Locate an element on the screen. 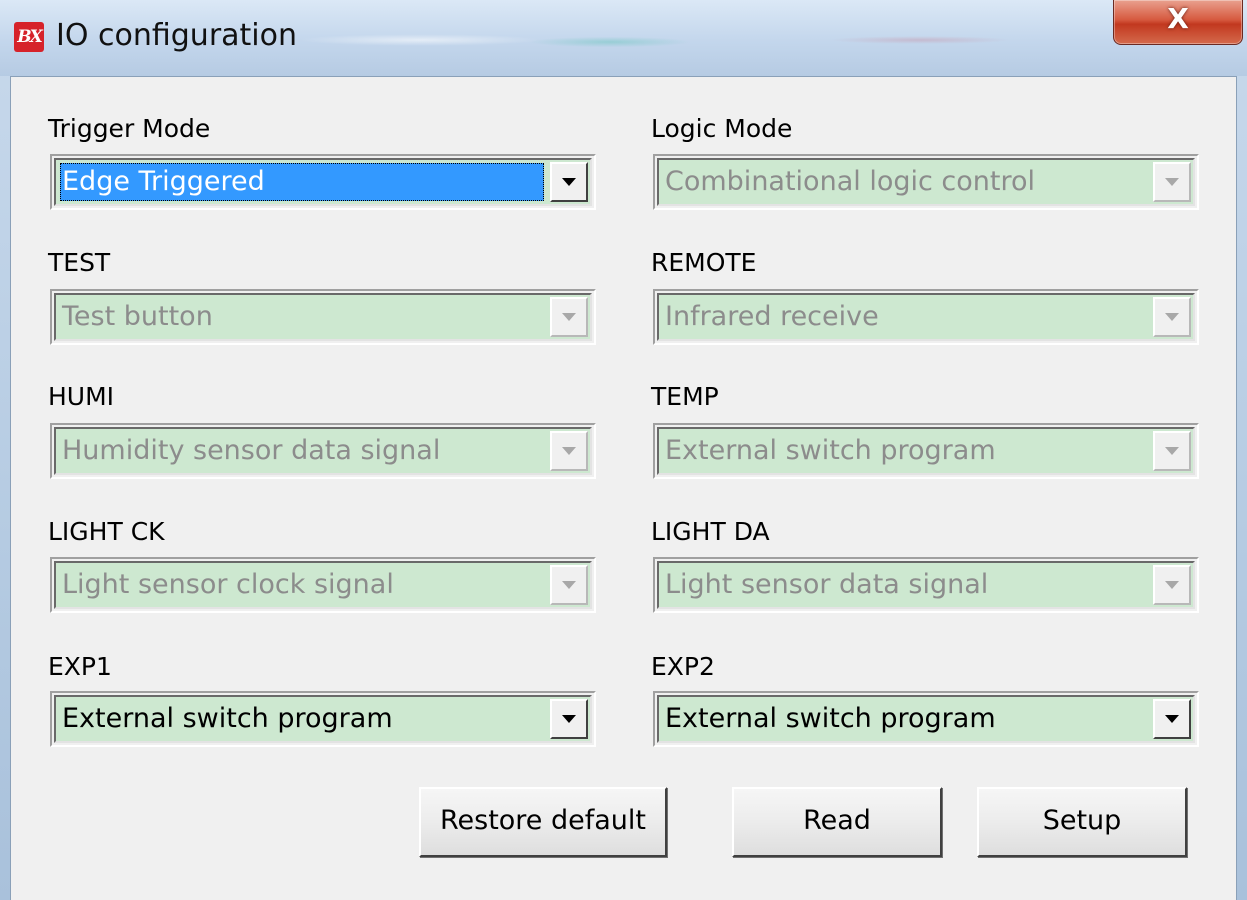  logic-mode-dropdown-button is located at coordinates (1172, 182).